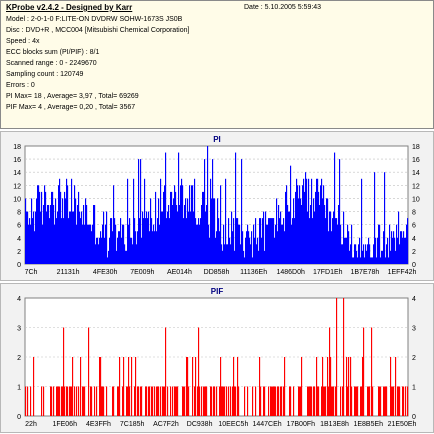  I want to click on y-tick-label-right: 2, so click(414, 358).